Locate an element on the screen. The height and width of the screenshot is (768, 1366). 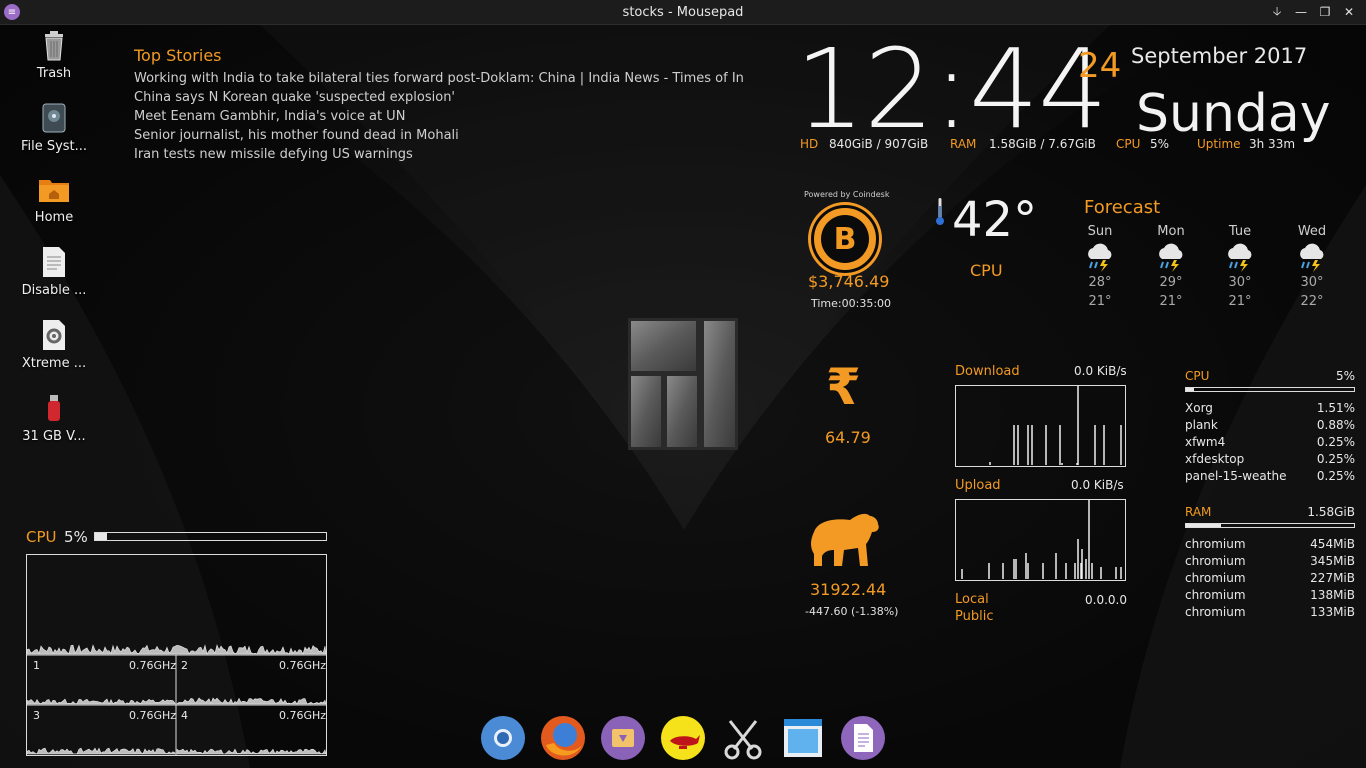
maximize-button: ❐ is located at coordinates (1325, 12).